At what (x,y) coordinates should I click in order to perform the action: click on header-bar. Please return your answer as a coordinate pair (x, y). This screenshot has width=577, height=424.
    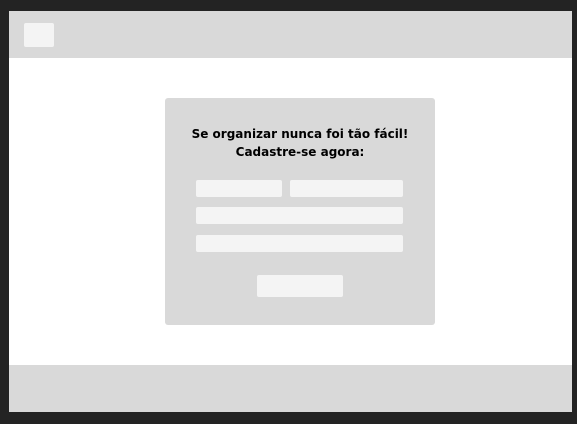
    Looking at the image, I should click on (290, 34).